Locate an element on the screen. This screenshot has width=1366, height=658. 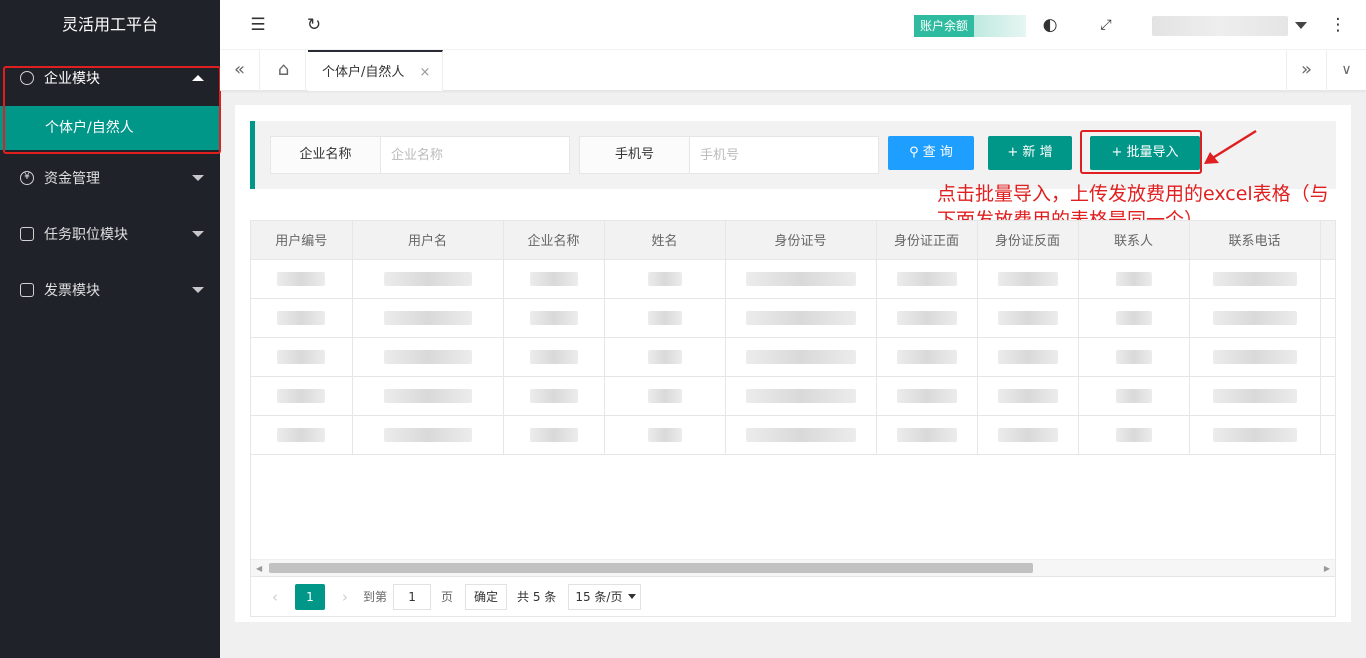
company-field: 企业名称 is located at coordinates (420, 155).